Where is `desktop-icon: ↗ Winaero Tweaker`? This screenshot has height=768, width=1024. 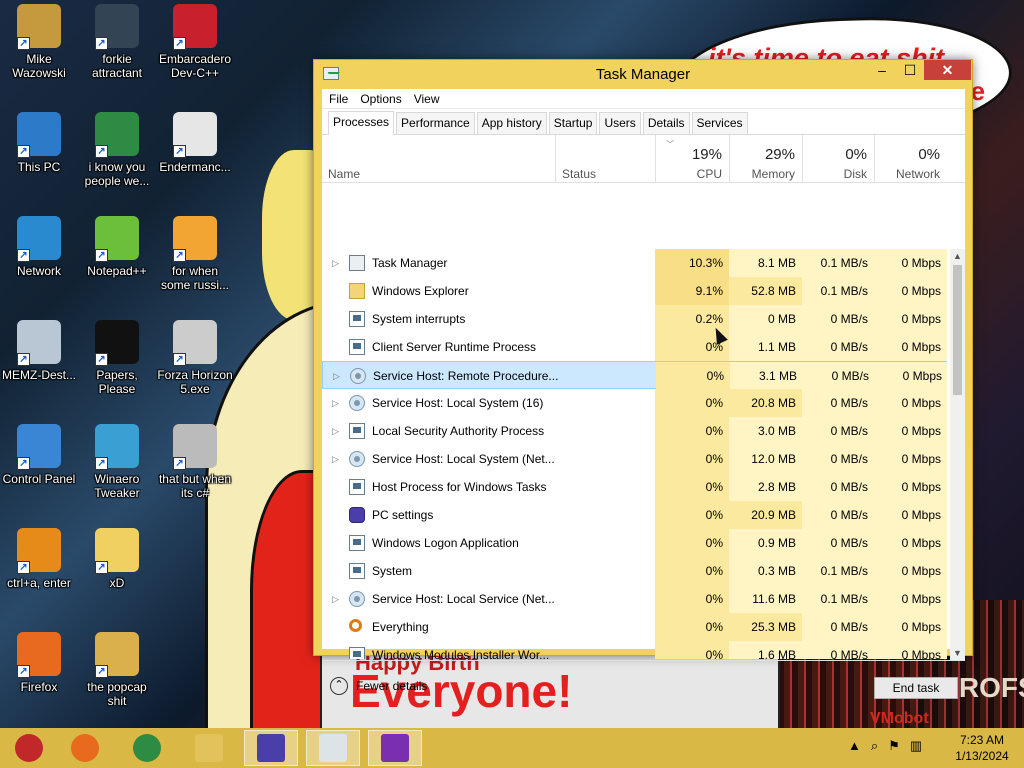 desktop-icon: ↗ Winaero Tweaker is located at coordinates (117, 462).